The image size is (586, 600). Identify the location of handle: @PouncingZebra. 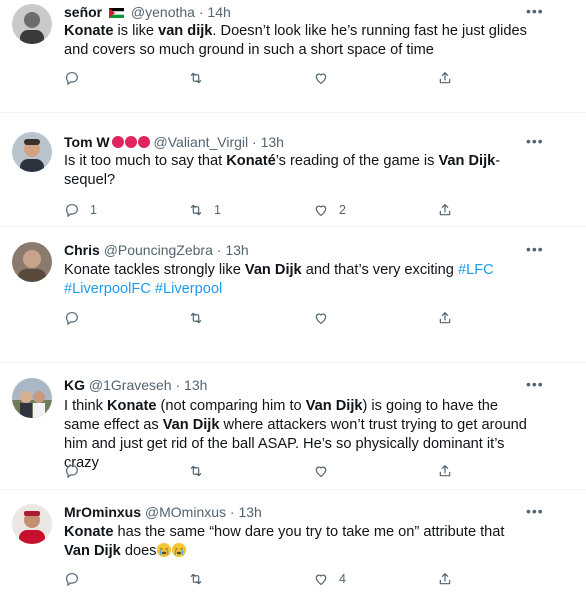
(158, 250).